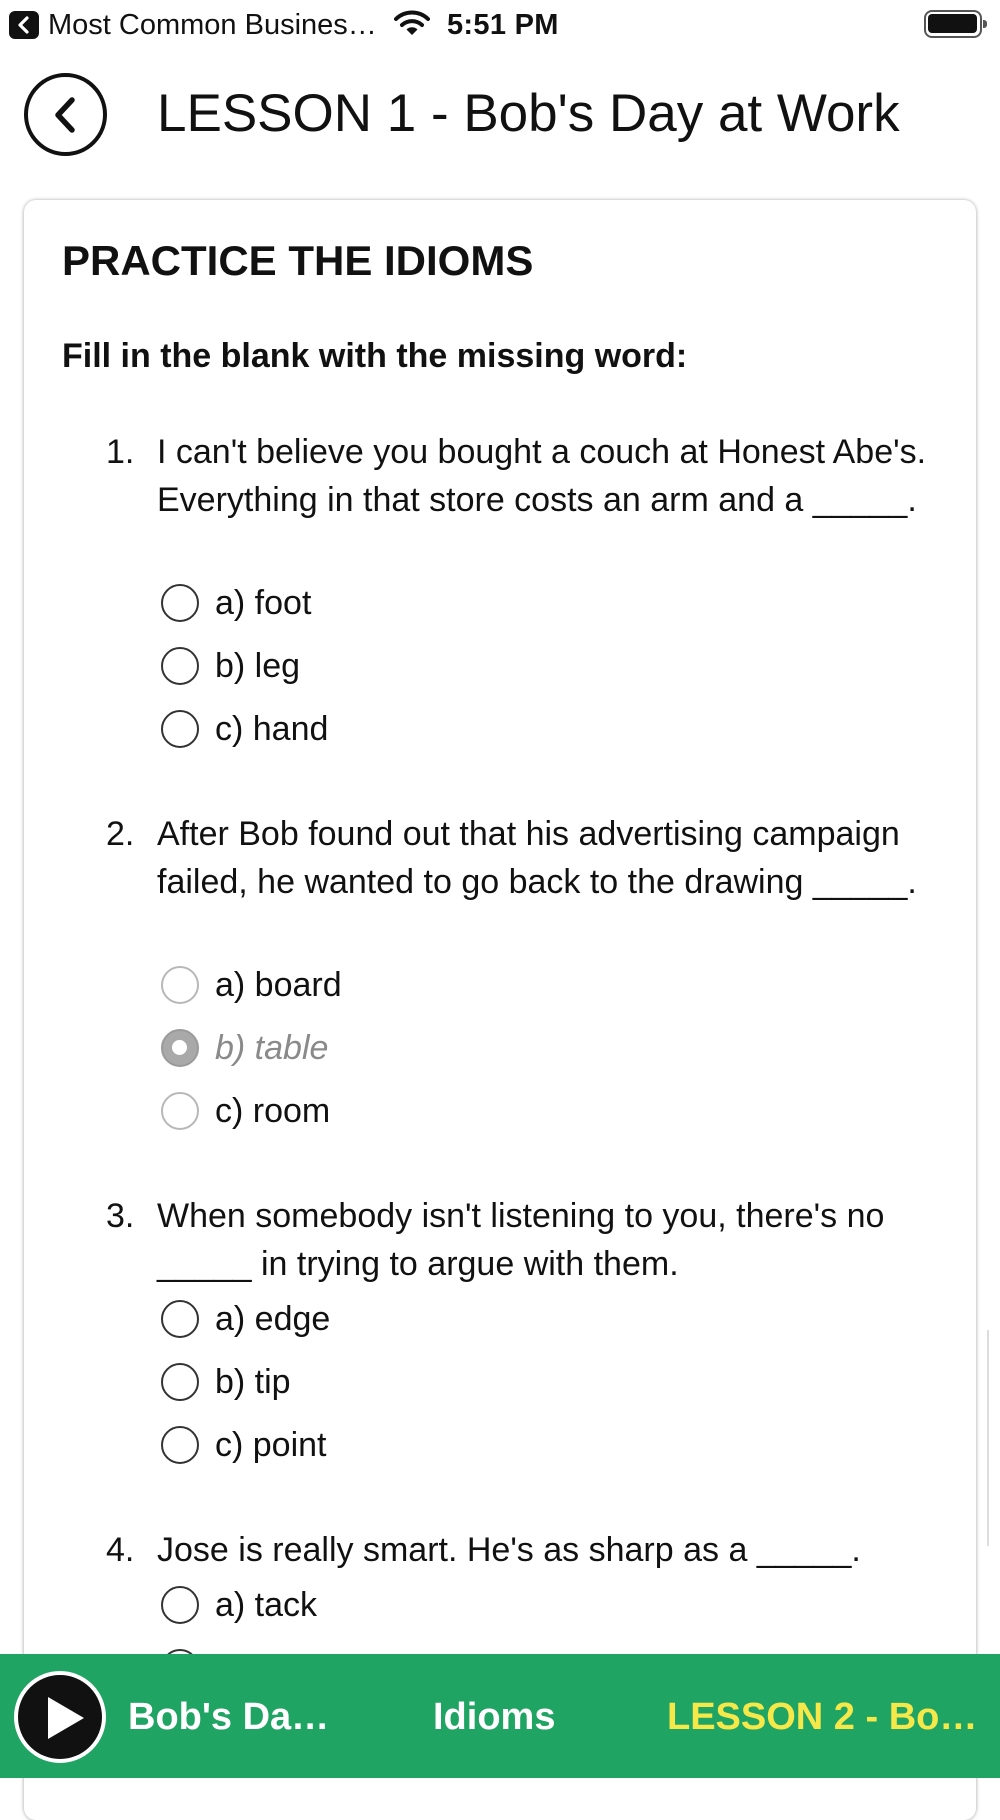 The image size is (1000, 1820). I want to click on idioms-link: Idioms, so click(498, 1717).